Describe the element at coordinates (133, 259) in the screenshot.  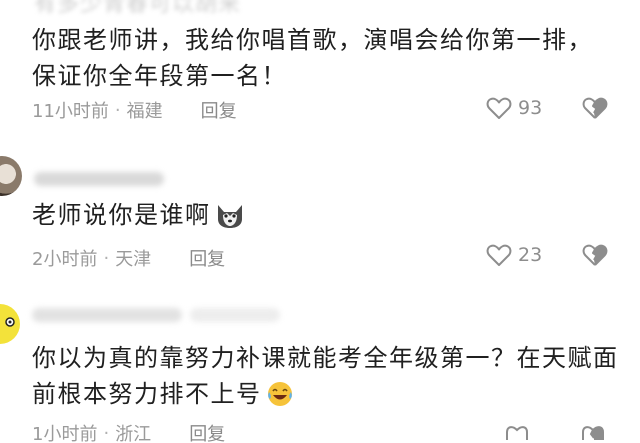
I see `comment-2-location: 天津` at that location.